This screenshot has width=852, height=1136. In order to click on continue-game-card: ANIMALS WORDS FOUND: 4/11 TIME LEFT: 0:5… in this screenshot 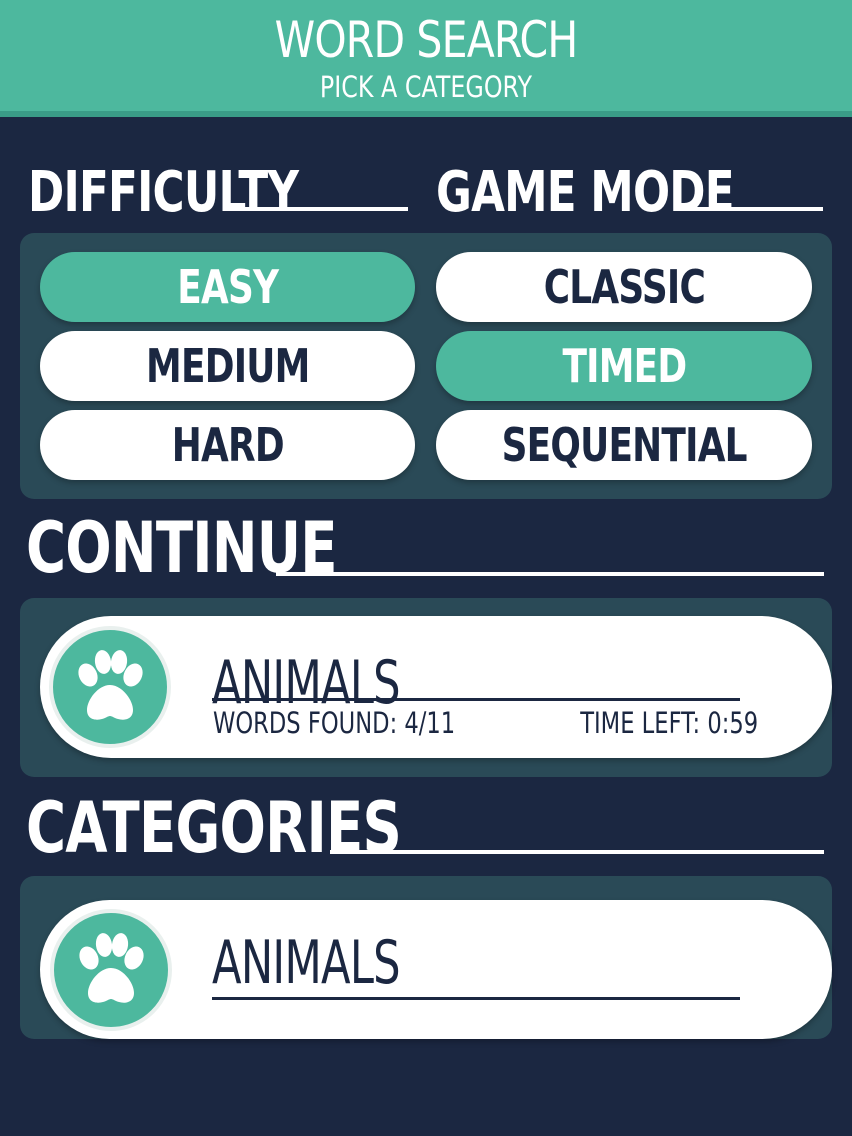, I will do `click(436, 687)`.